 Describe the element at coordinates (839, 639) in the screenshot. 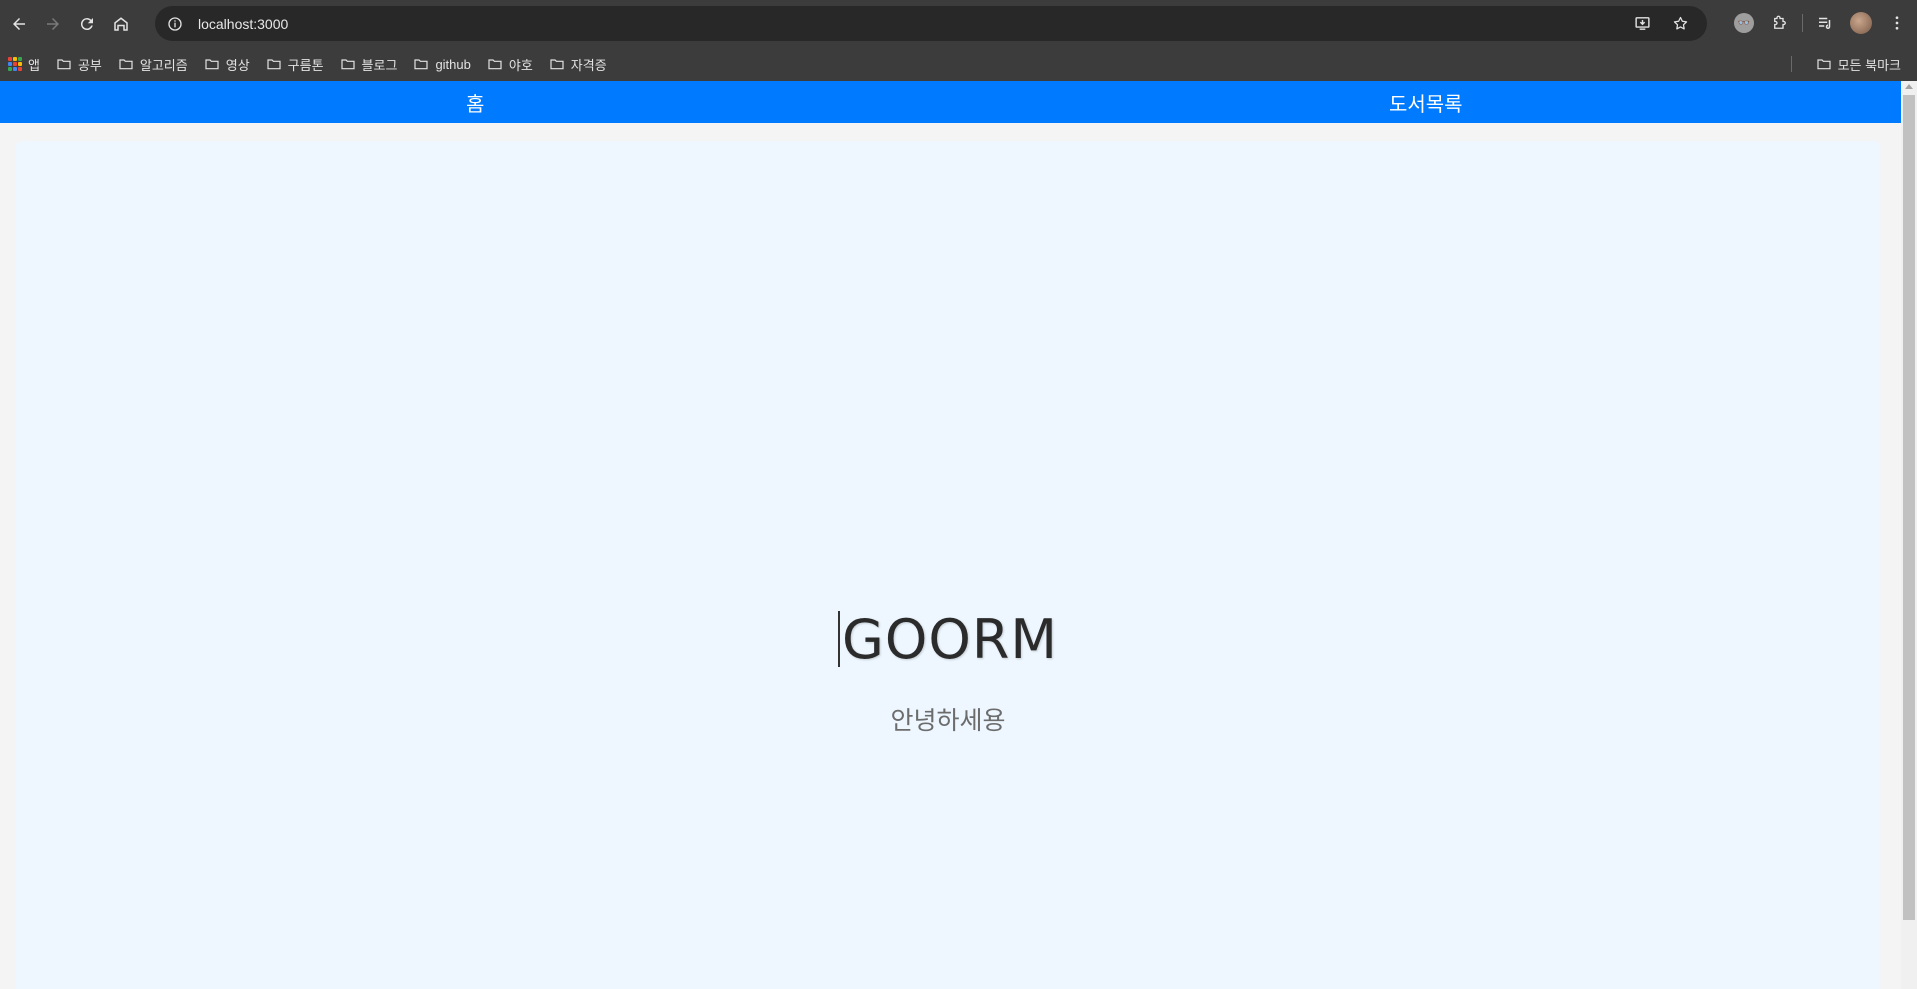

I see `text-caret` at that location.